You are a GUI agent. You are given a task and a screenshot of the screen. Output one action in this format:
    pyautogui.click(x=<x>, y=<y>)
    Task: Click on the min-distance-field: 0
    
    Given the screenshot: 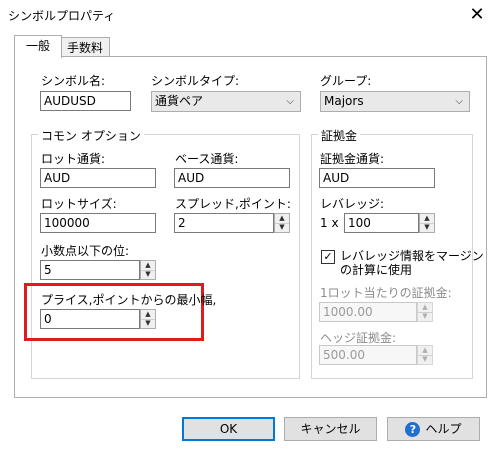 What is the action you would take?
    pyautogui.click(x=90, y=319)
    